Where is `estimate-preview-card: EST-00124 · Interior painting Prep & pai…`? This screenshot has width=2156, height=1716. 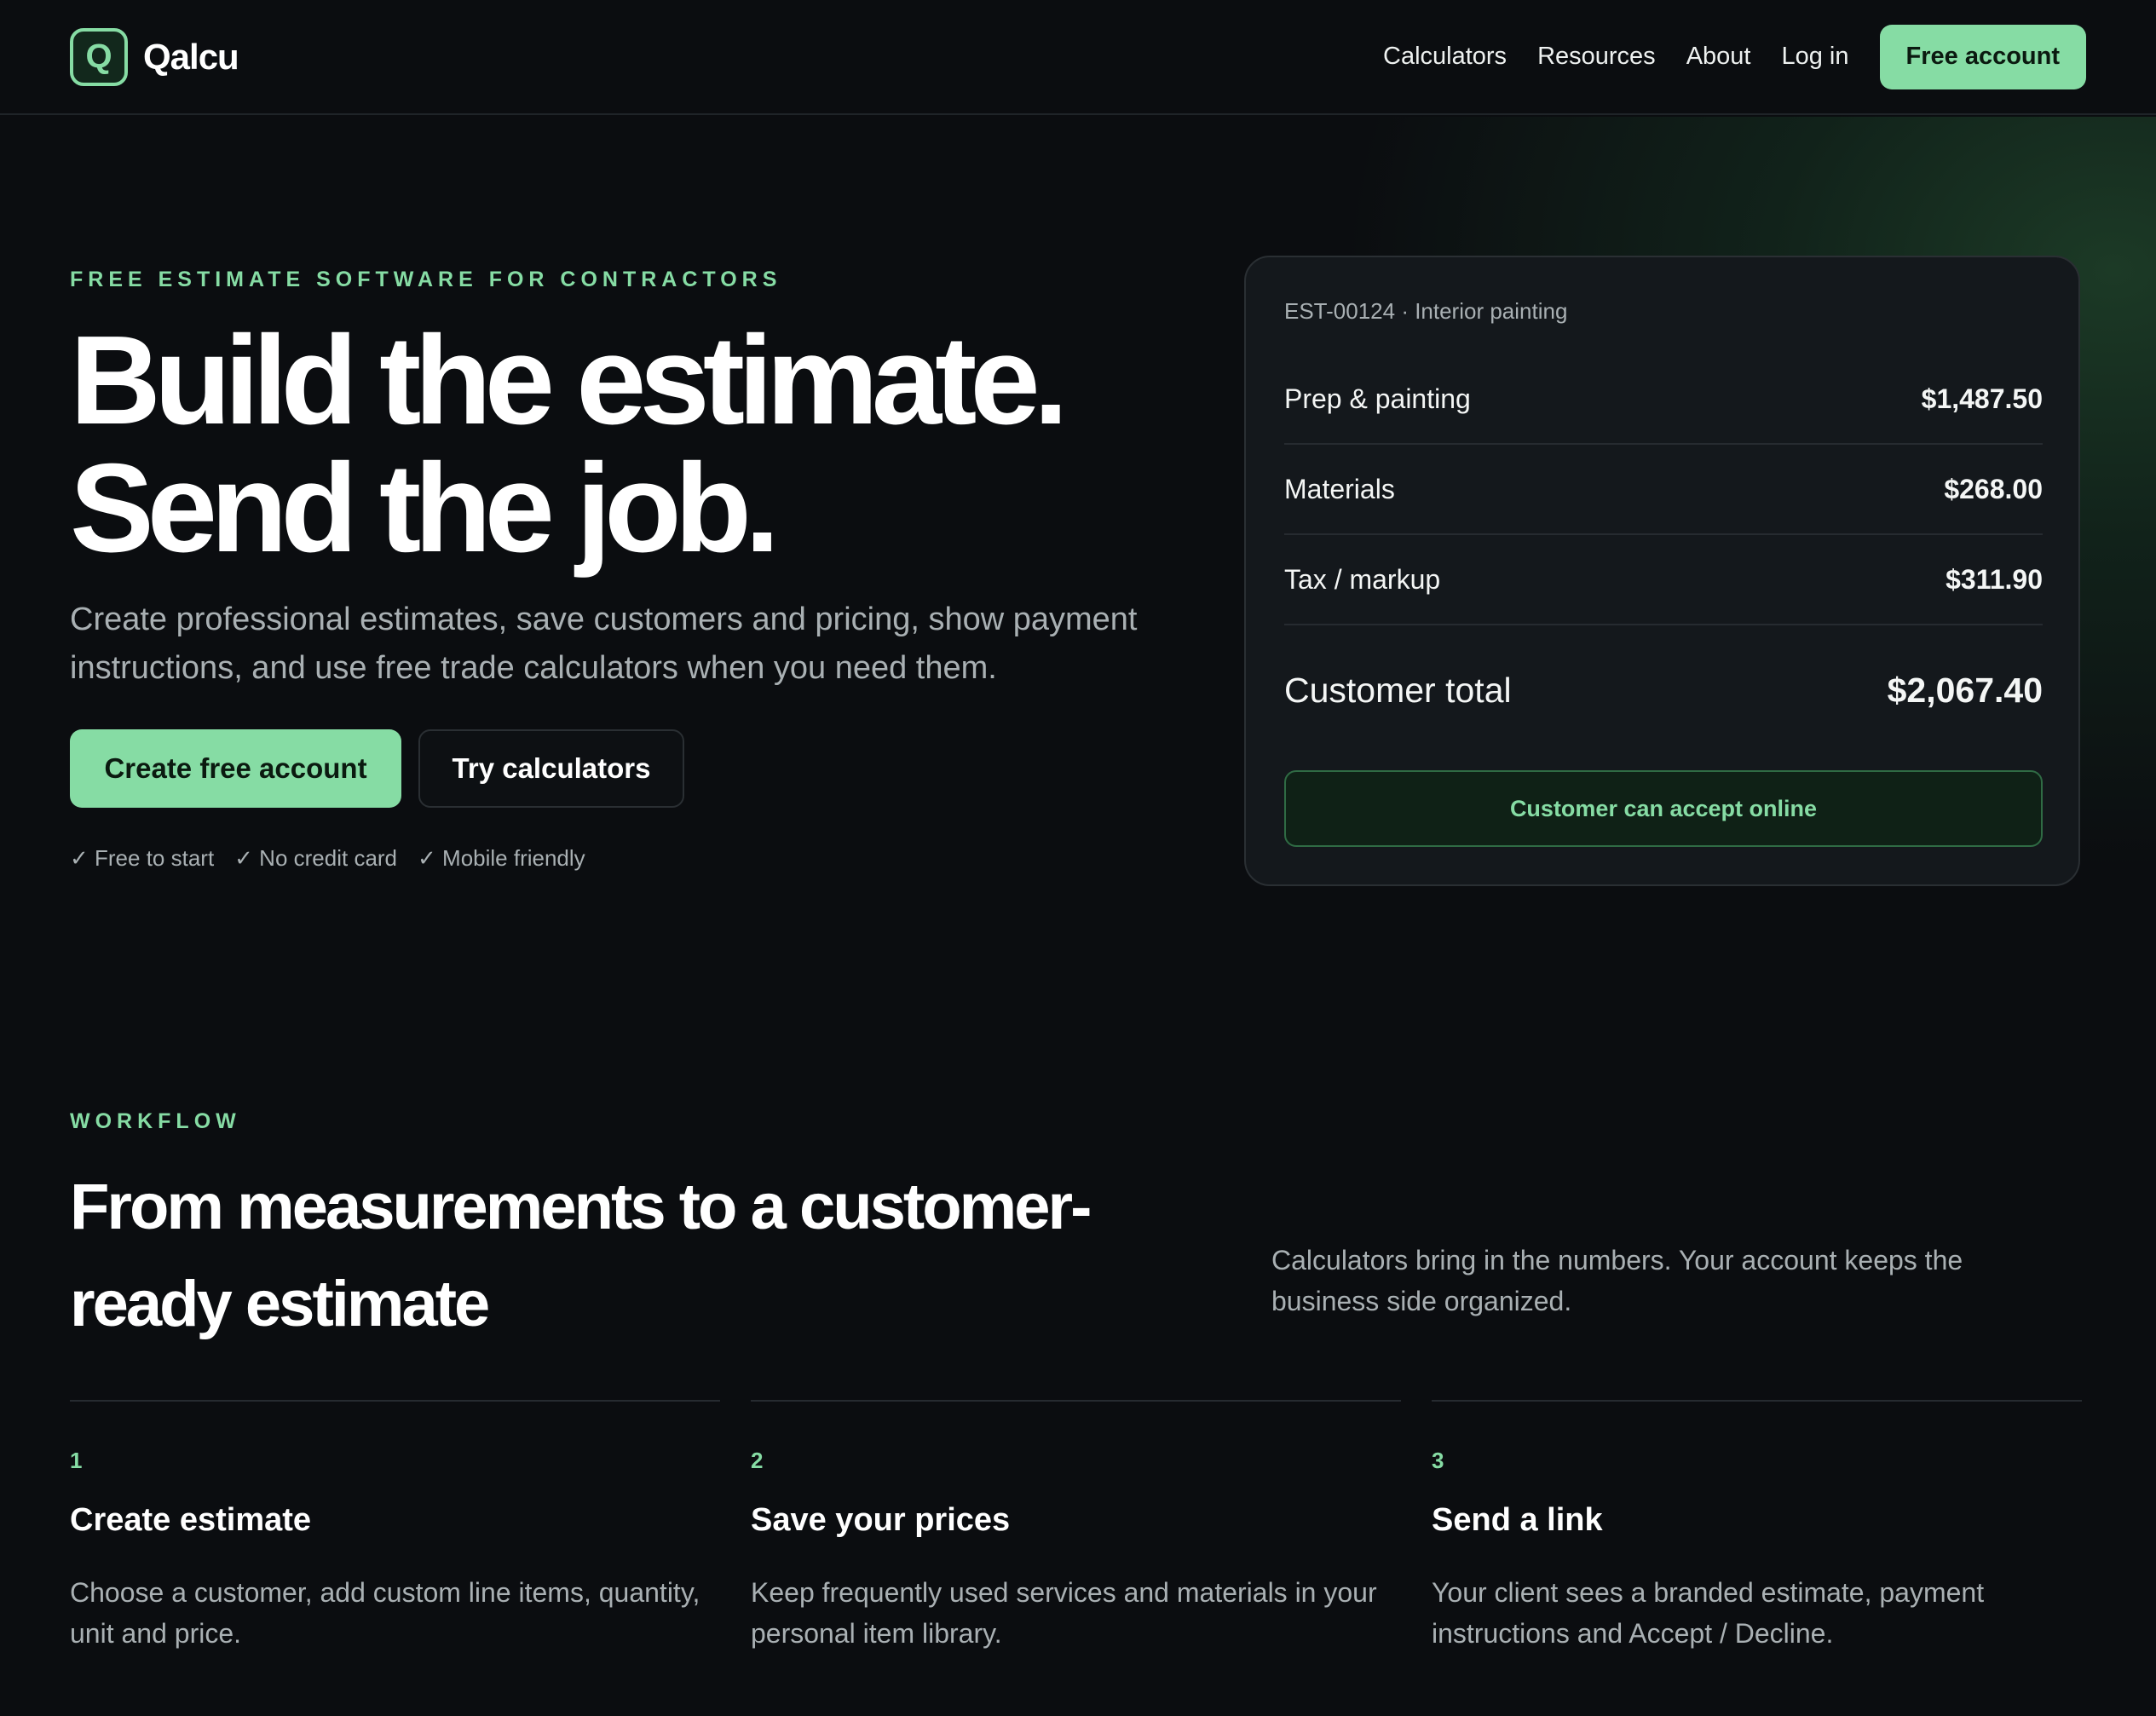 estimate-preview-card: EST-00124 · Interior painting Prep & pai… is located at coordinates (1662, 571).